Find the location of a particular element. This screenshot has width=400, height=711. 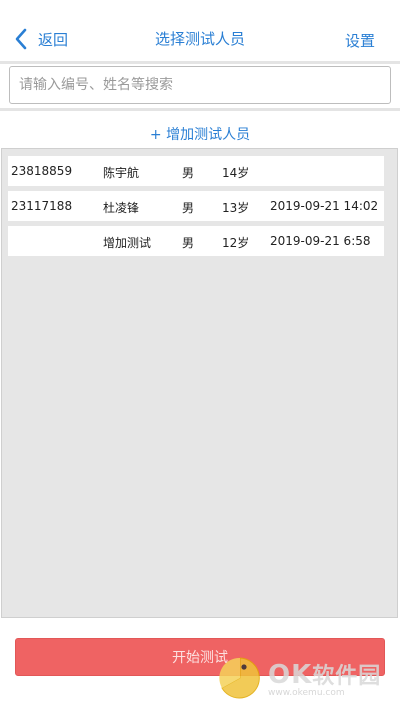

watermark: OK软件园 www.okemu.com is located at coordinates (306, 678).